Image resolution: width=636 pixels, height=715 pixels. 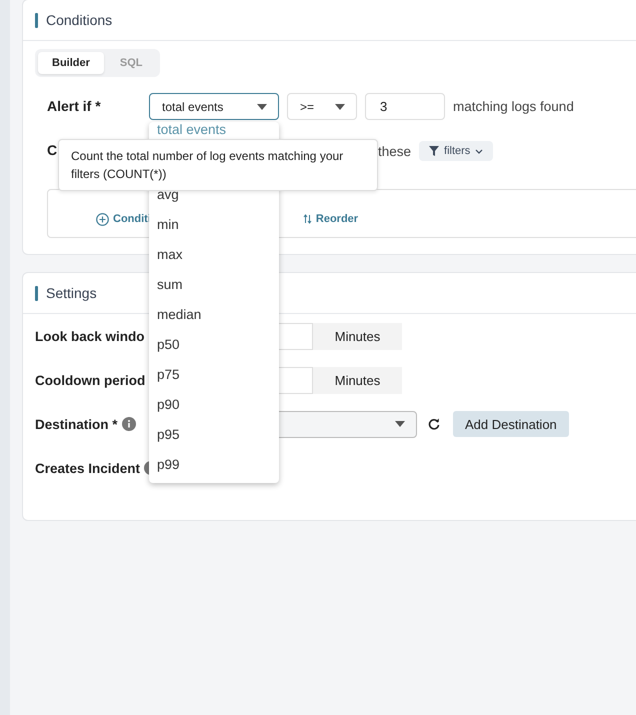 What do you see at coordinates (479, 151) in the screenshot?
I see `chevron-icon` at bounding box center [479, 151].